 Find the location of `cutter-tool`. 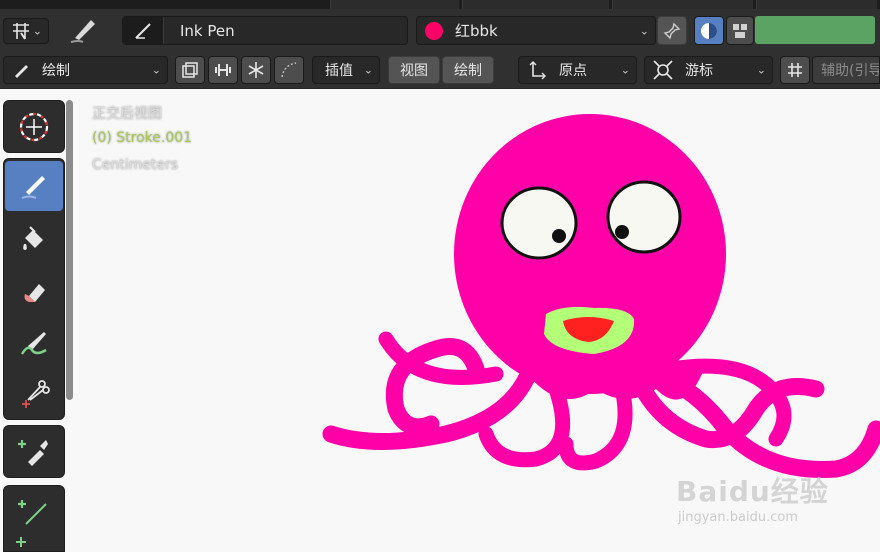

cutter-tool is located at coordinates (34, 394).